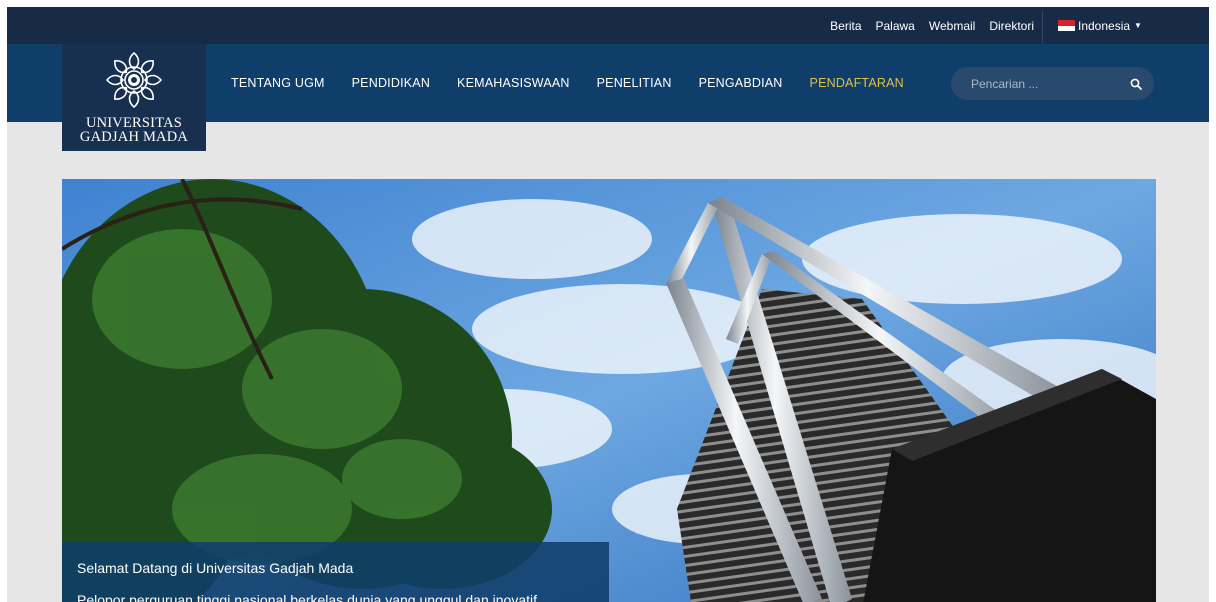 The height and width of the screenshot is (602, 1216). Describe the element at coordinates (1138, 25) in the screenshot. I see `caret-down-icon: ▼` at that location.